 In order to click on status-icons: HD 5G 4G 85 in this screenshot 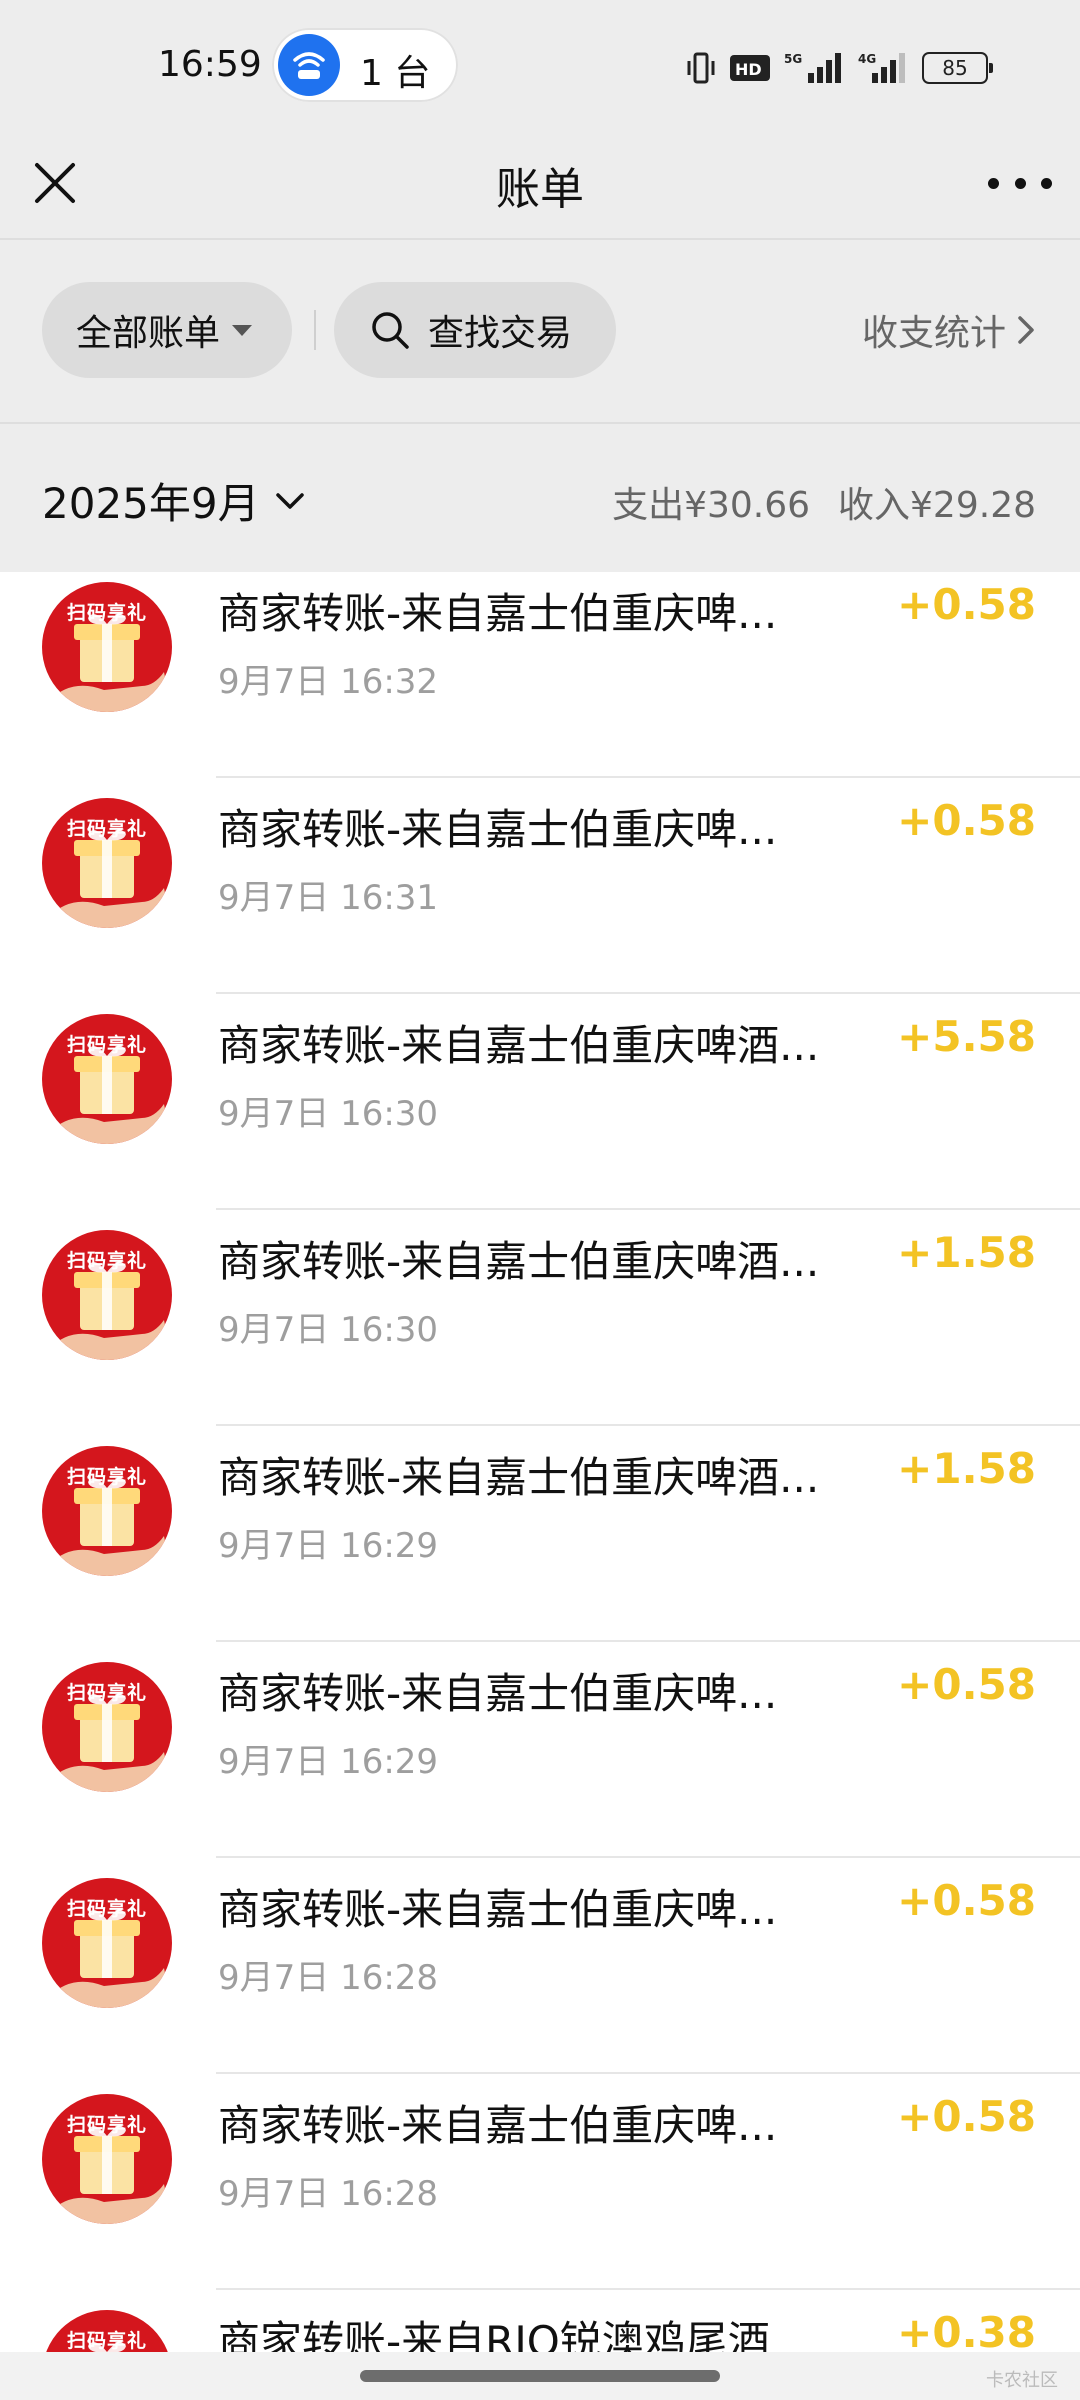, I will do `click(839, 68)`.